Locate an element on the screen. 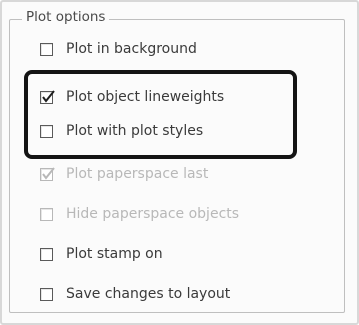 Image resolution: width=359 pixels, height=325 pixels. option-save-changes-to-layout: Save changes to layout is located at coordinates (135, 294).